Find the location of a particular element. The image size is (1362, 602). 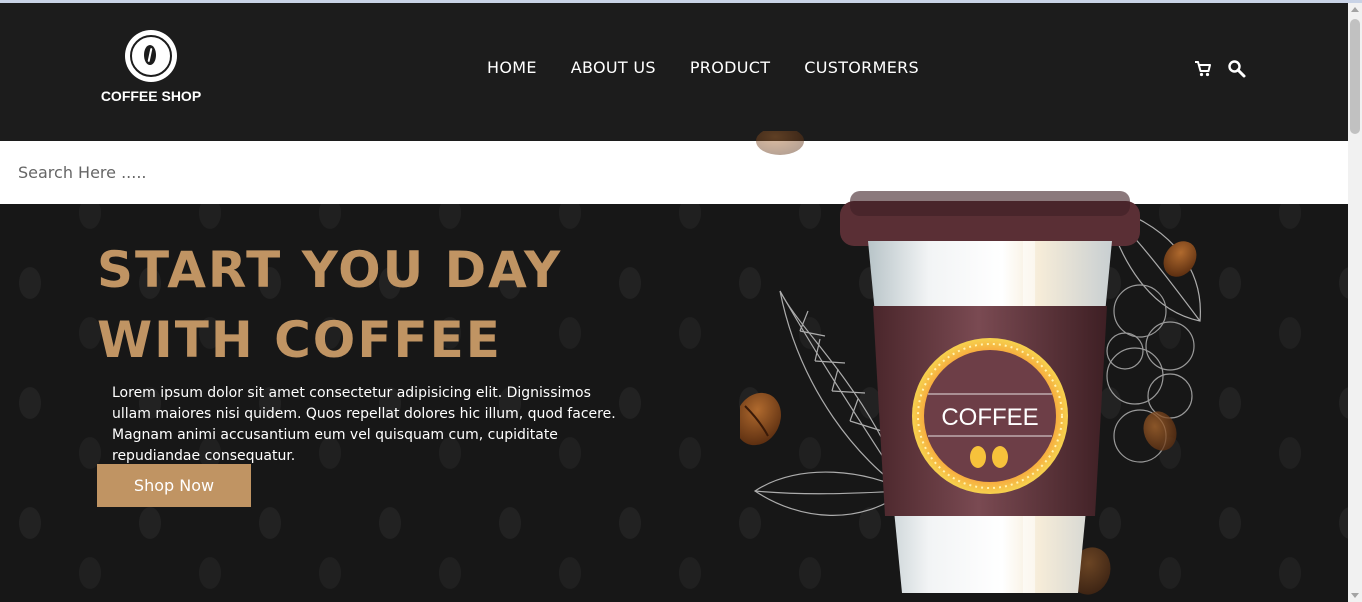

vertical-scrollbar is located at coordinates (1355, 302).